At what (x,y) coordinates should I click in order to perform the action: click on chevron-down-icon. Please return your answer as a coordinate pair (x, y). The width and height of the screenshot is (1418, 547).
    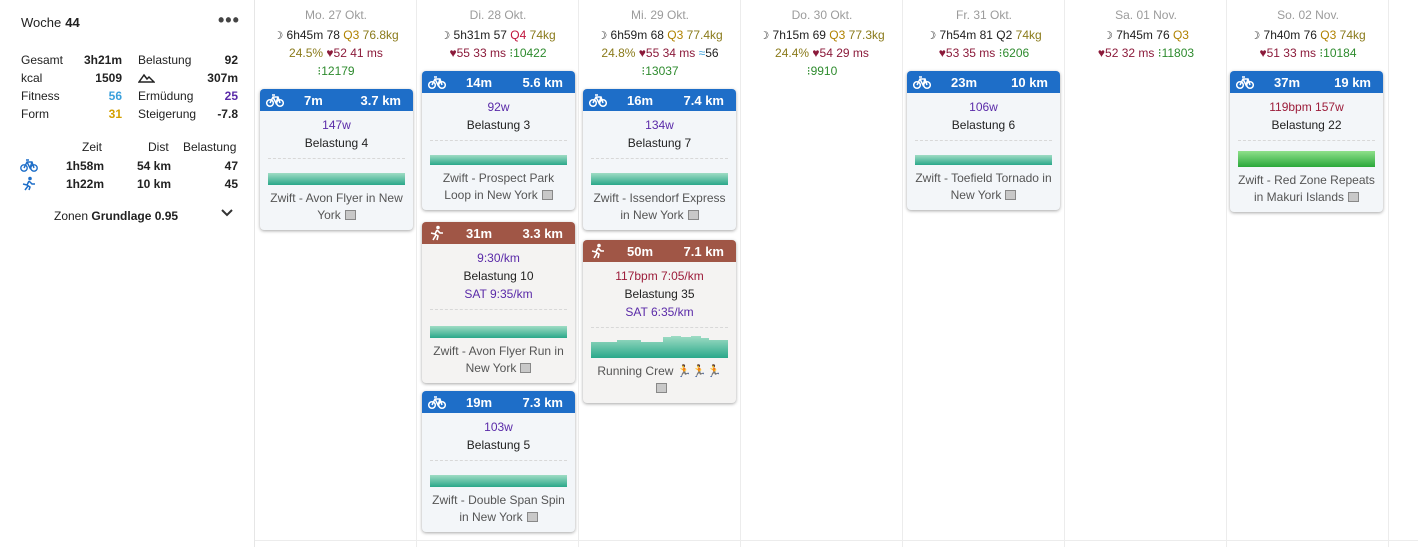
    Looking at the image, I should click on (227, 213).